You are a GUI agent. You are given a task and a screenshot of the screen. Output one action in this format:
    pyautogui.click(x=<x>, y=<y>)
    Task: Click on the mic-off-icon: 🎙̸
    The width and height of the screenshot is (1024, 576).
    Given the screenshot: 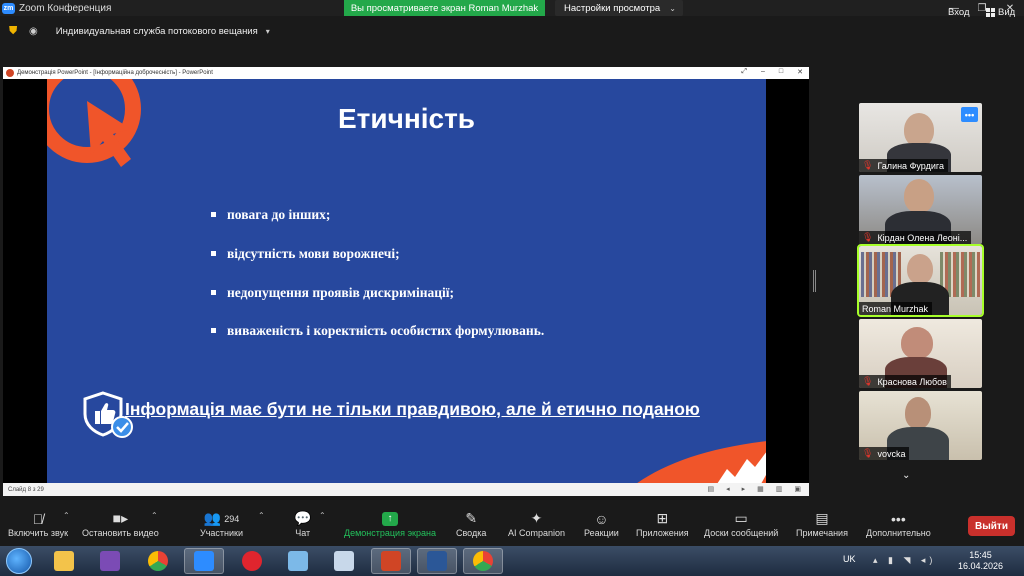 What is the action you would take?
    pyautogui.click(x=38, y=518)
    